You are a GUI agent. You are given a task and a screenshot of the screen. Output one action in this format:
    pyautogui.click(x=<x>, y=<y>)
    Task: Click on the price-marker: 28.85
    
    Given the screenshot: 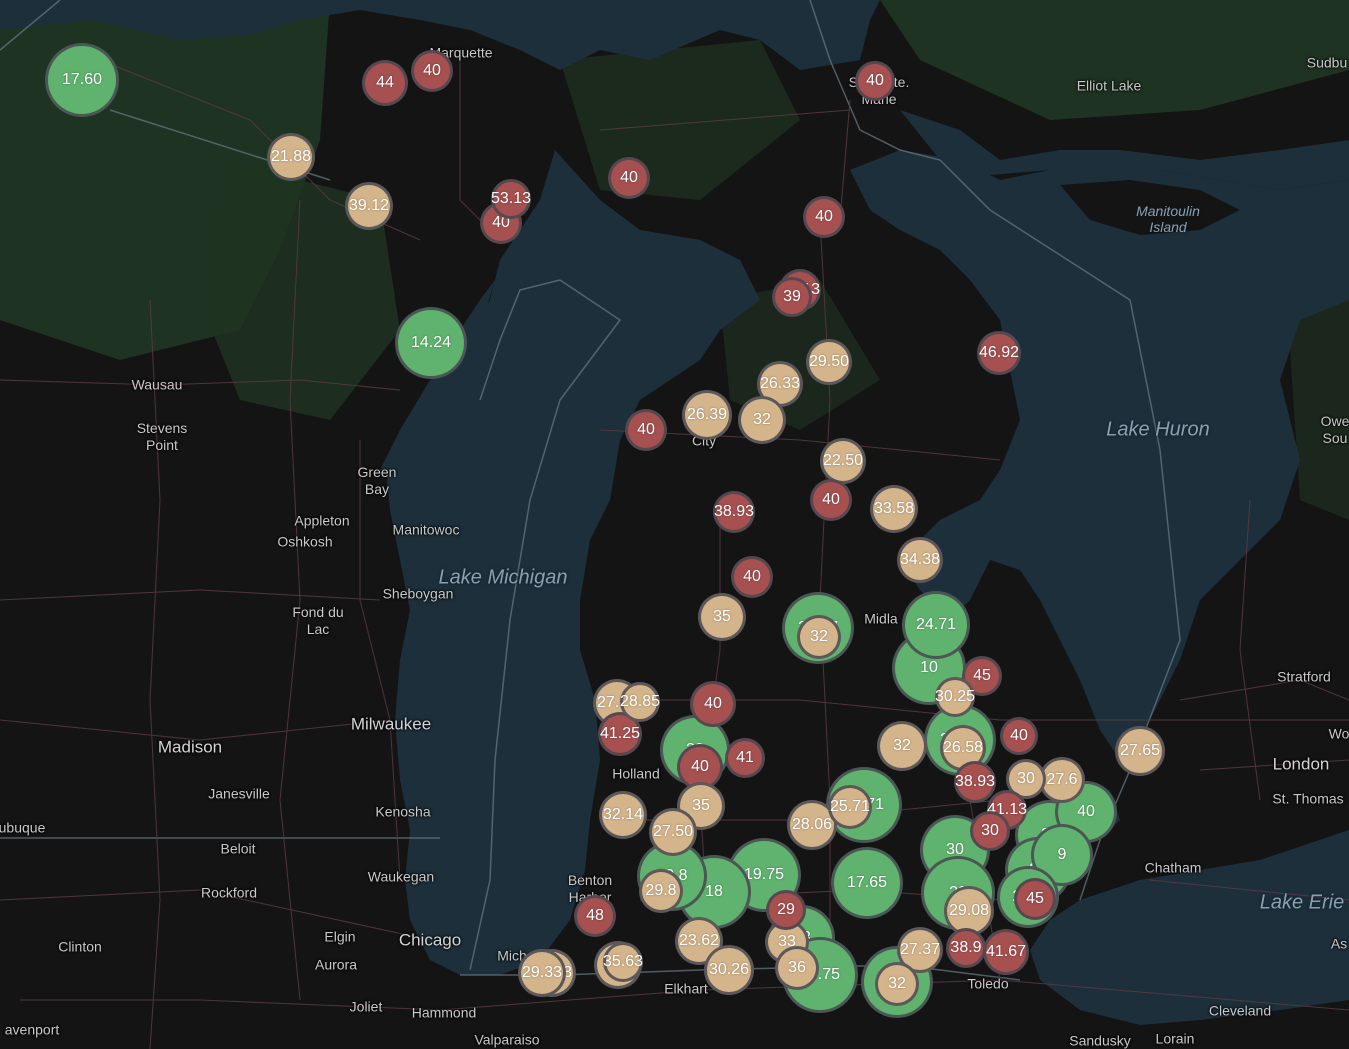 What is the action you would take?
    pyautogui.click(x=640, y=702)
    